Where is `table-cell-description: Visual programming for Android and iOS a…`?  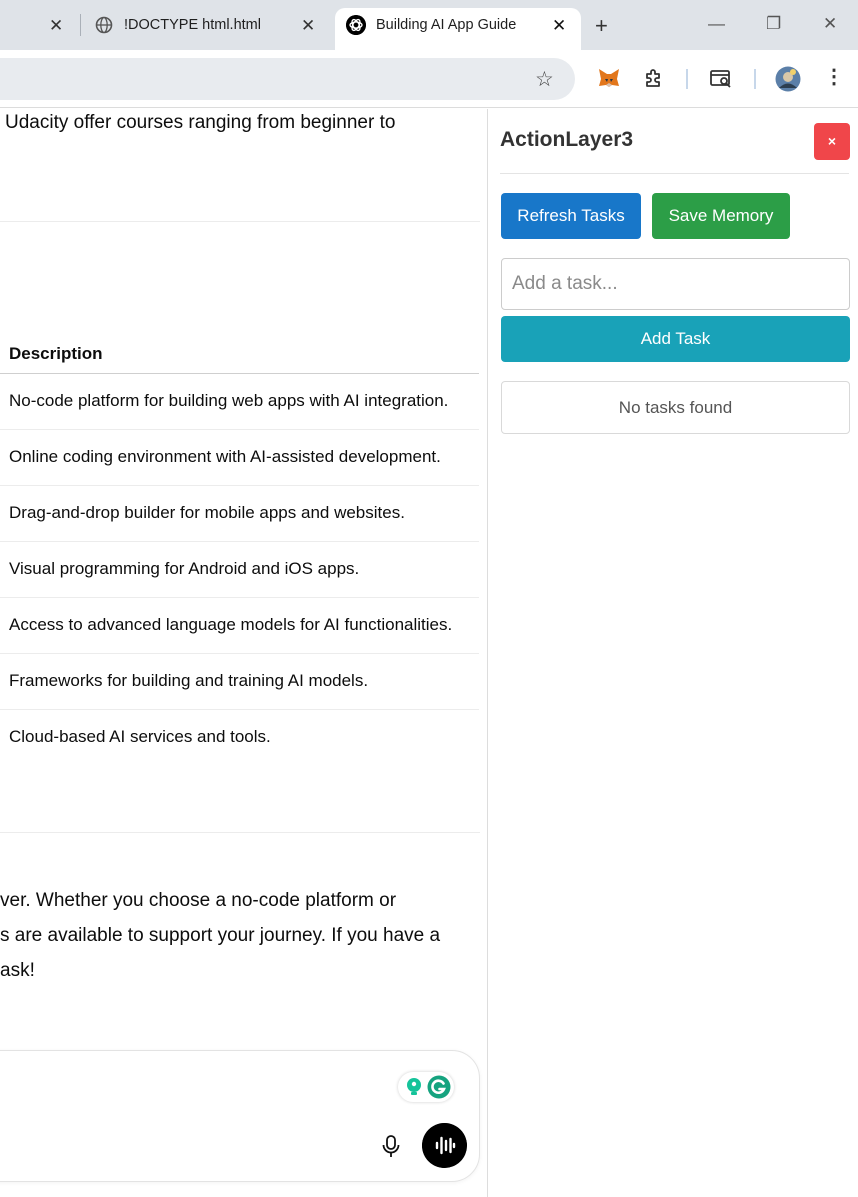
table-cell-description: Visual programming for Android and iOS a… is located at coordinates (184, 568).